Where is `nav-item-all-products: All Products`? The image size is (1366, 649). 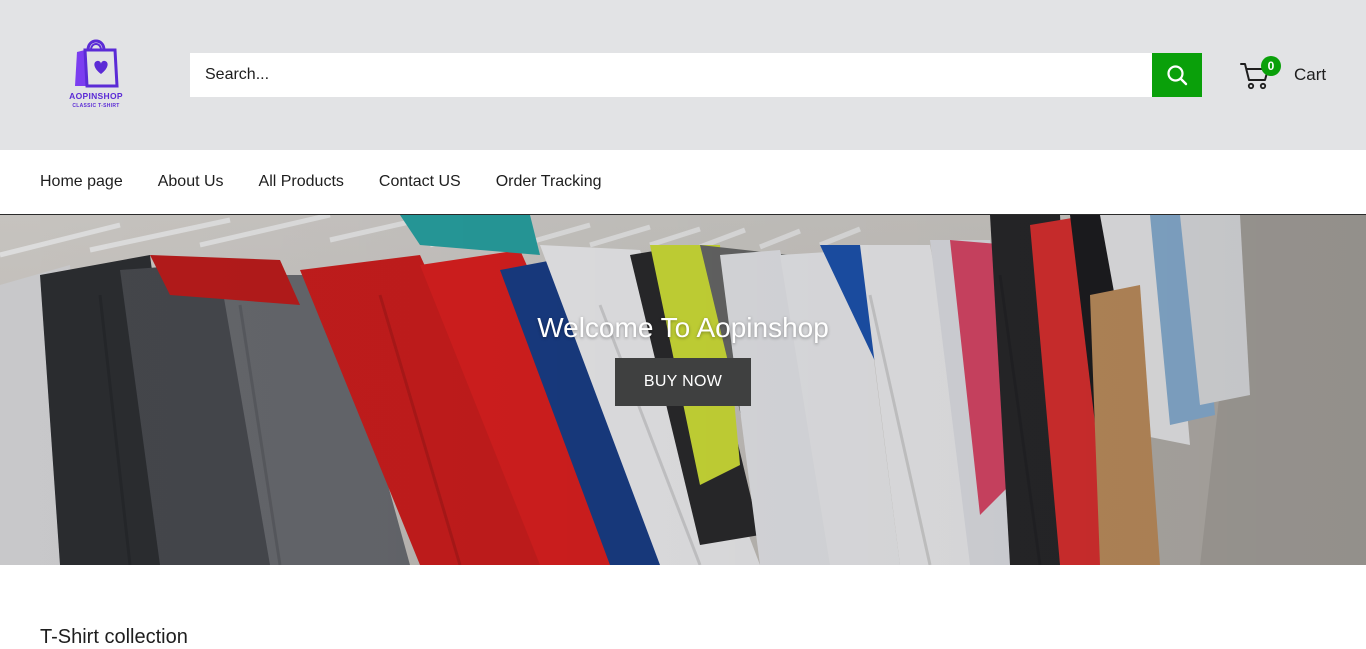 nav-item-all-products: All Products is located at coordinates (301, 182).